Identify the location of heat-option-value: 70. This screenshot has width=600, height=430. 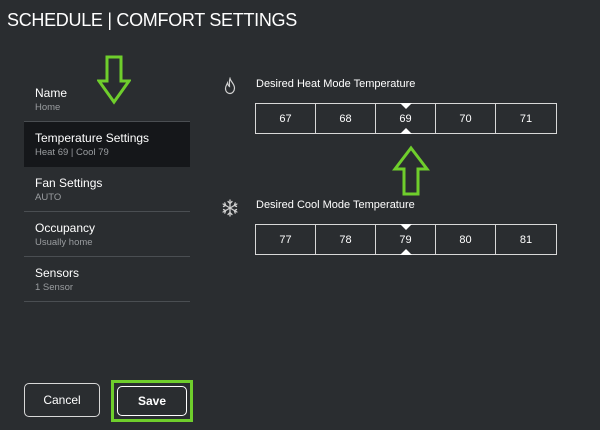
(465, 118).